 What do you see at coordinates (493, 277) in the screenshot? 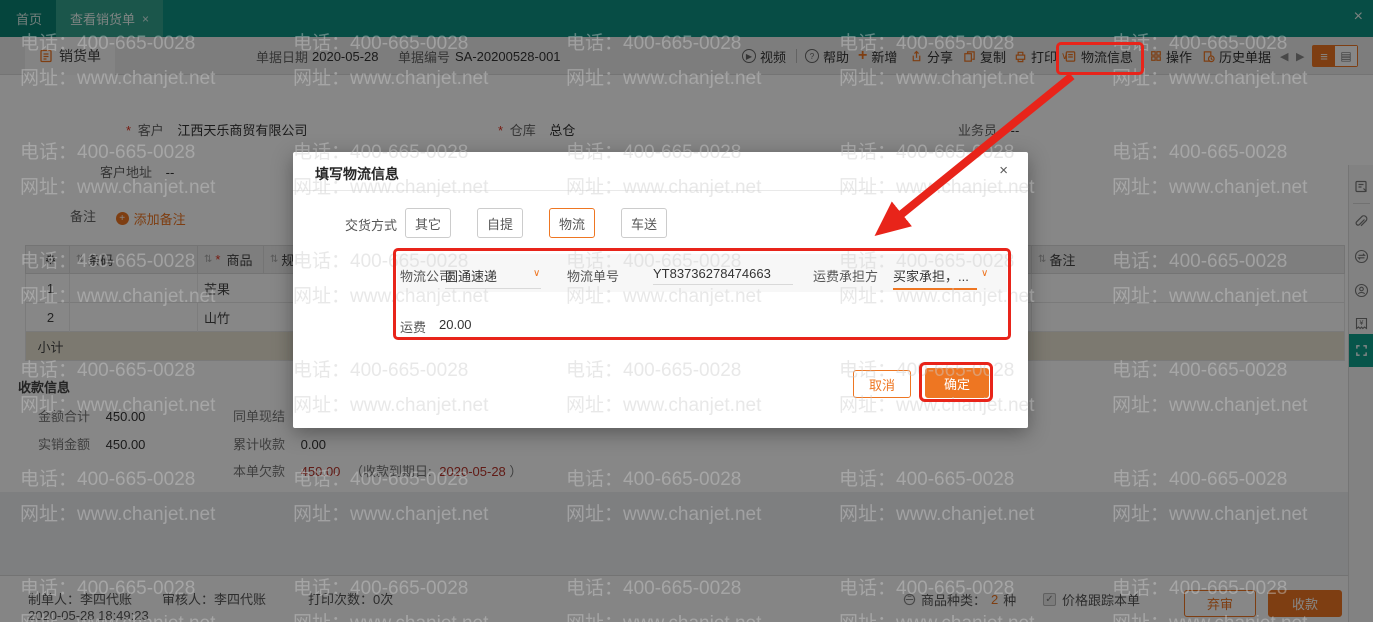
I see `company-select: 圆通速递` at bounding box center [493, 277].